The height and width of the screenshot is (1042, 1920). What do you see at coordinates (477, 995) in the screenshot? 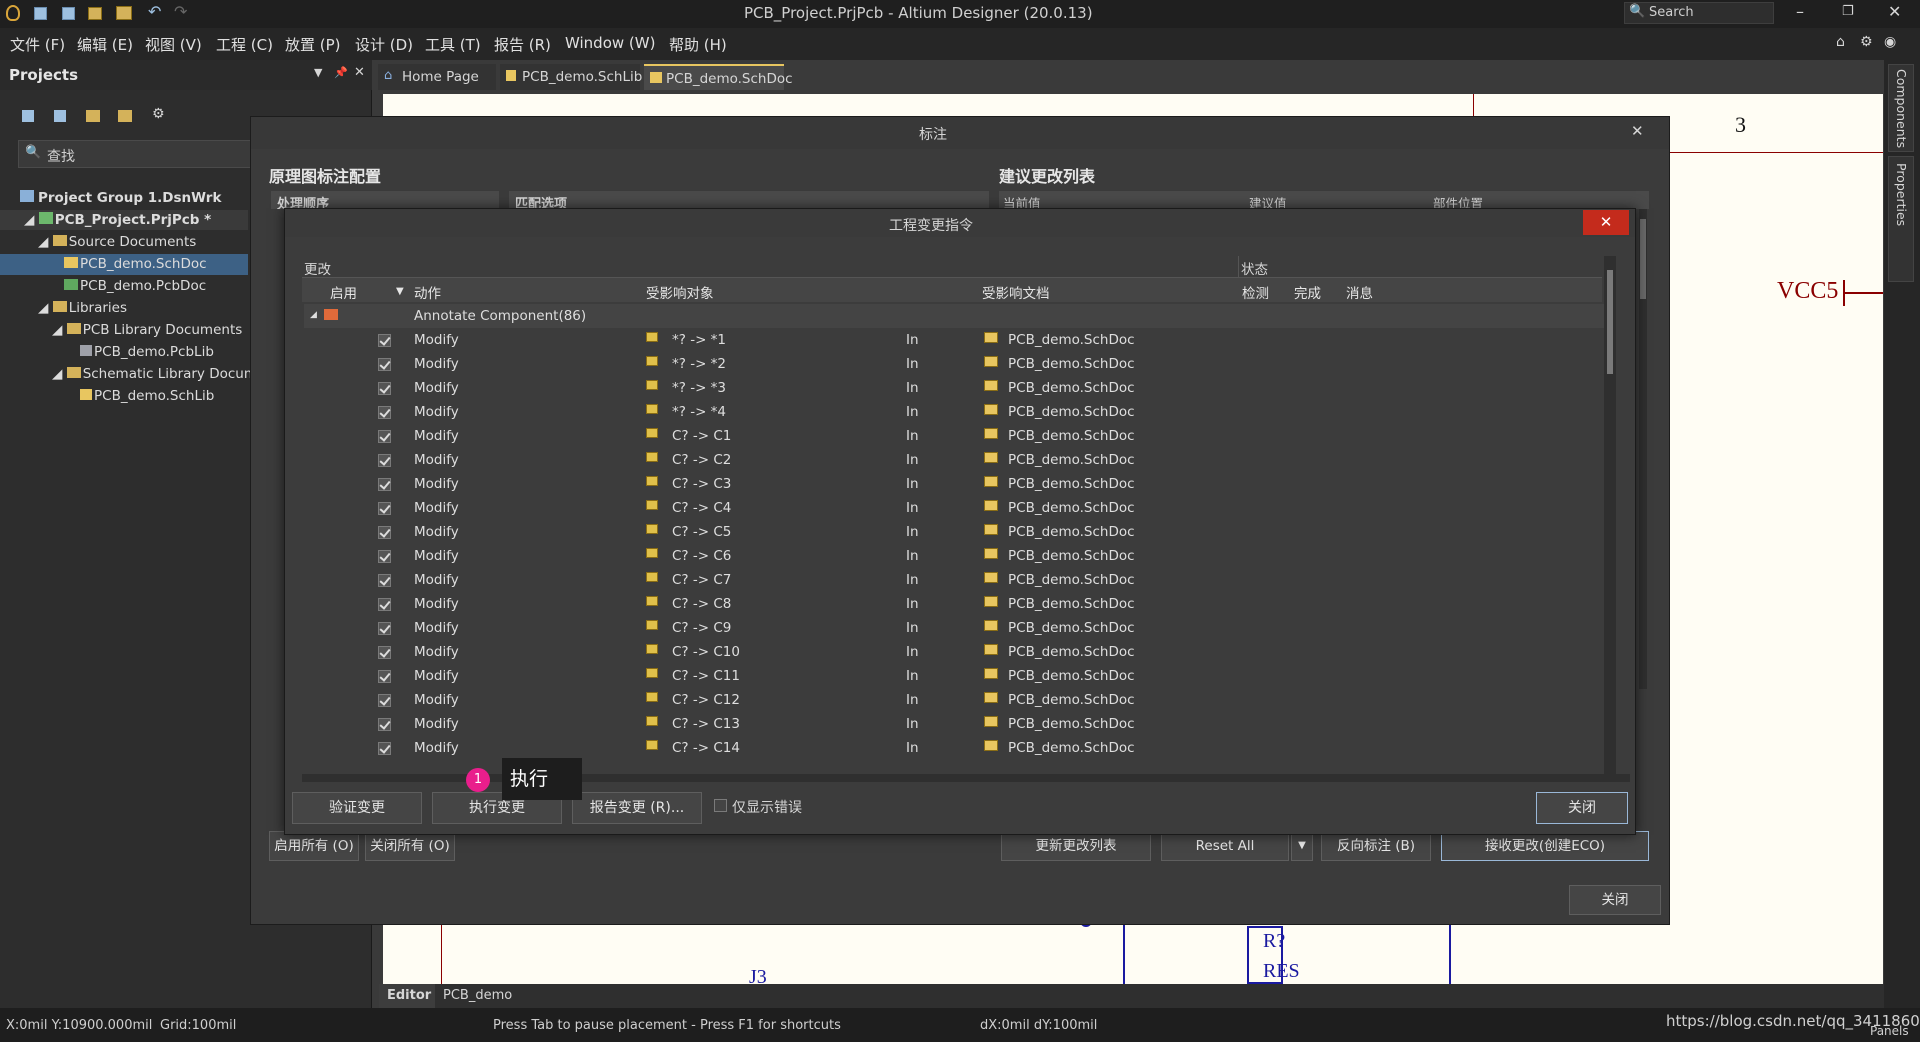
I see `tab-pcb-demo: PCB_demo` at bounding box center [477, 995].